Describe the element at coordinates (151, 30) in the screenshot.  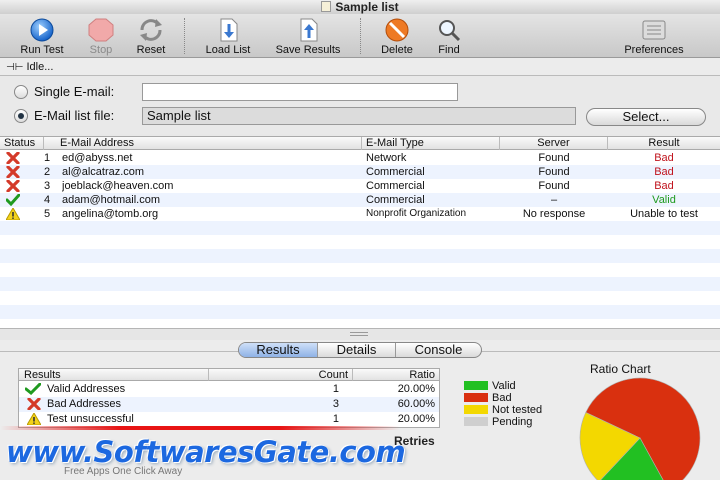
I see `reset-icon` at that location.